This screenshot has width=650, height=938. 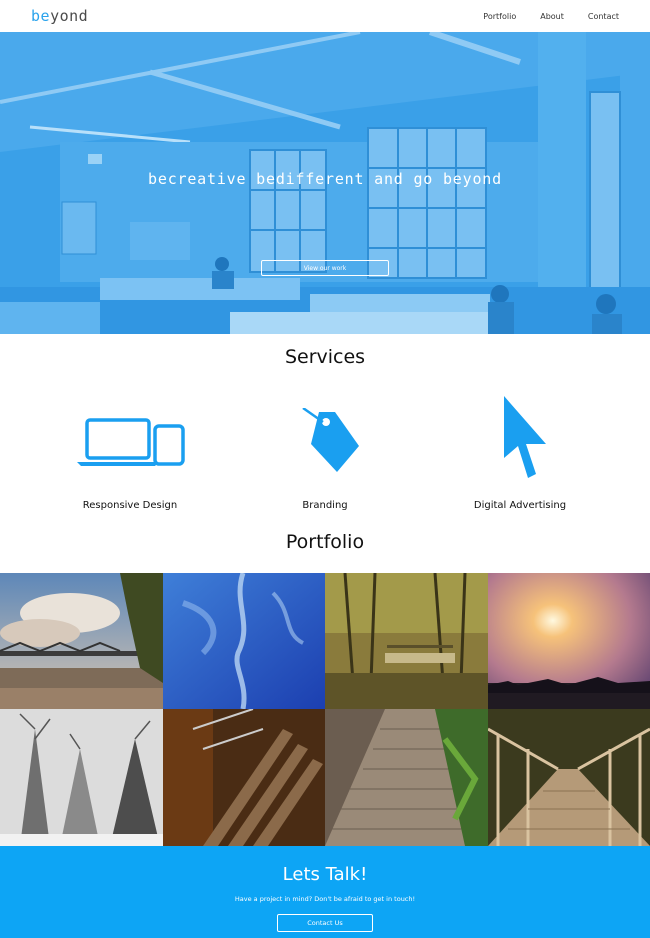 What do you see at coordinates (325, 542) in the screenshot?
I see `portfolio-title: Portfolio` at bounding box center [325, 542].